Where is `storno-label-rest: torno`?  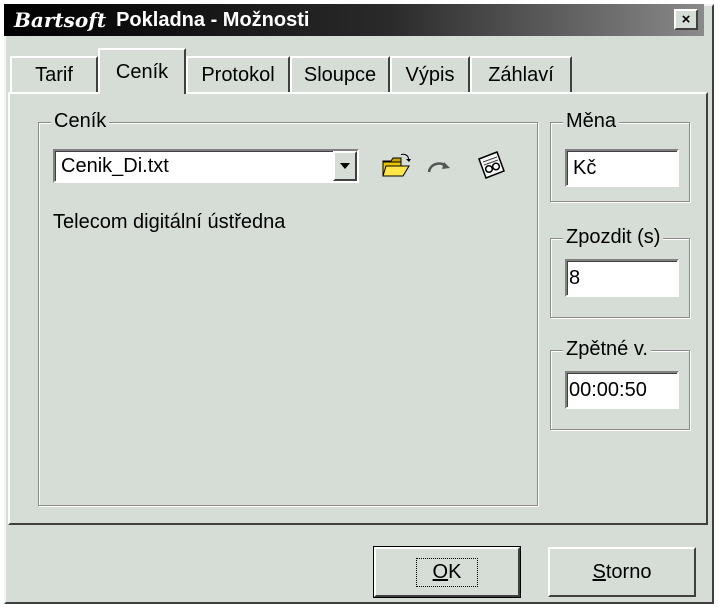
storno-label-rest: torno is located at coordinates (628, 571).